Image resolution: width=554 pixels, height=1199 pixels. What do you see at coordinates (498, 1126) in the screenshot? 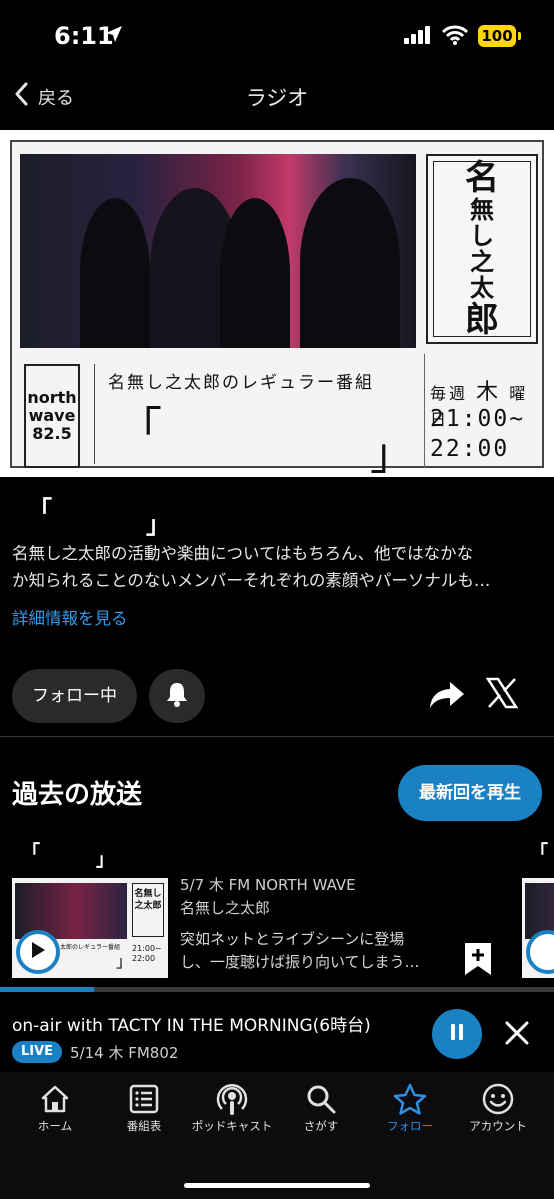
I see `tab-label: アカウント` at bounding box center [498, 1126].